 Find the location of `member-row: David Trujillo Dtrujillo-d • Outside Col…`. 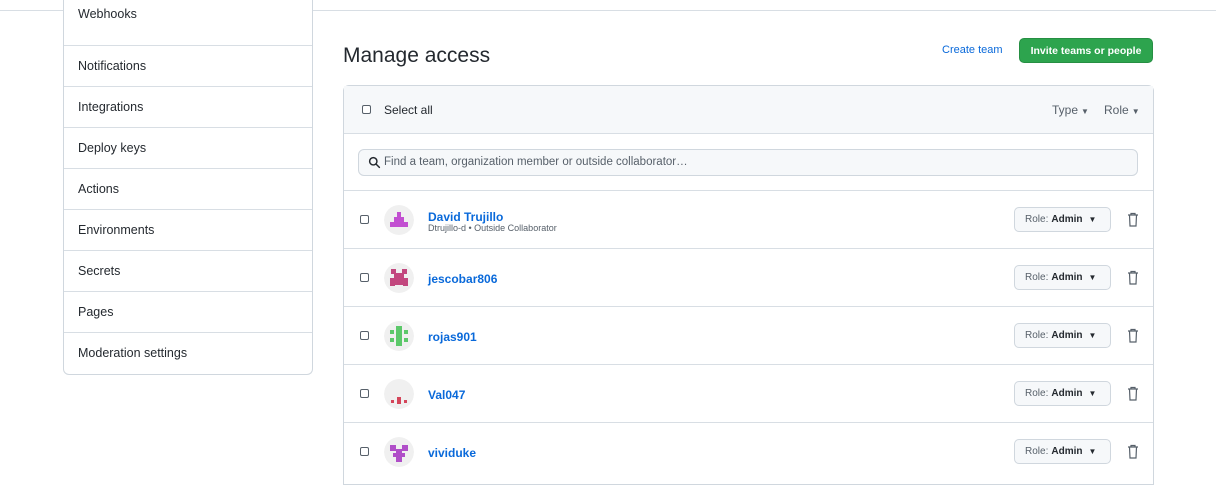

member-row: David Trujillo Dtrujillo-d • Outside Col… is located at coordinates (748, 220).